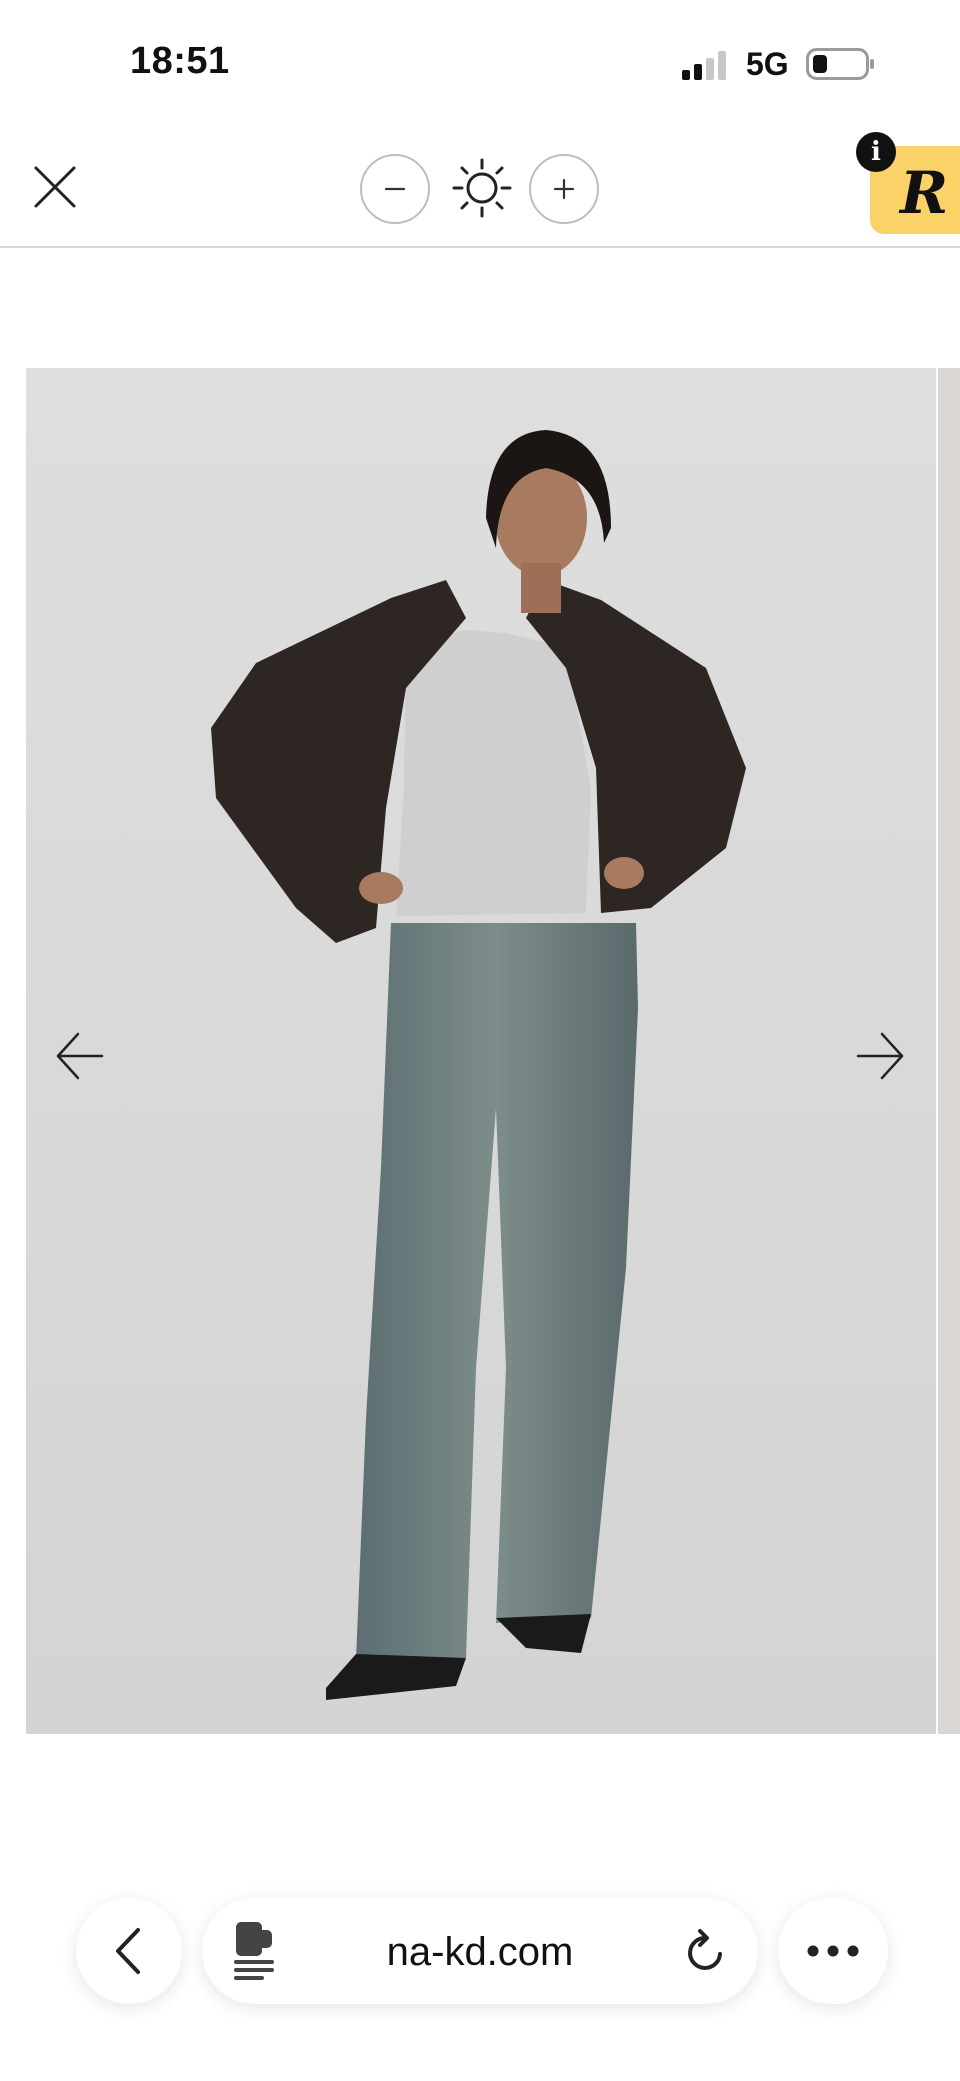 Image resolution: width=960 pixels, height=2081 pixels. I want to click on plus-icon, so click(564, 189).